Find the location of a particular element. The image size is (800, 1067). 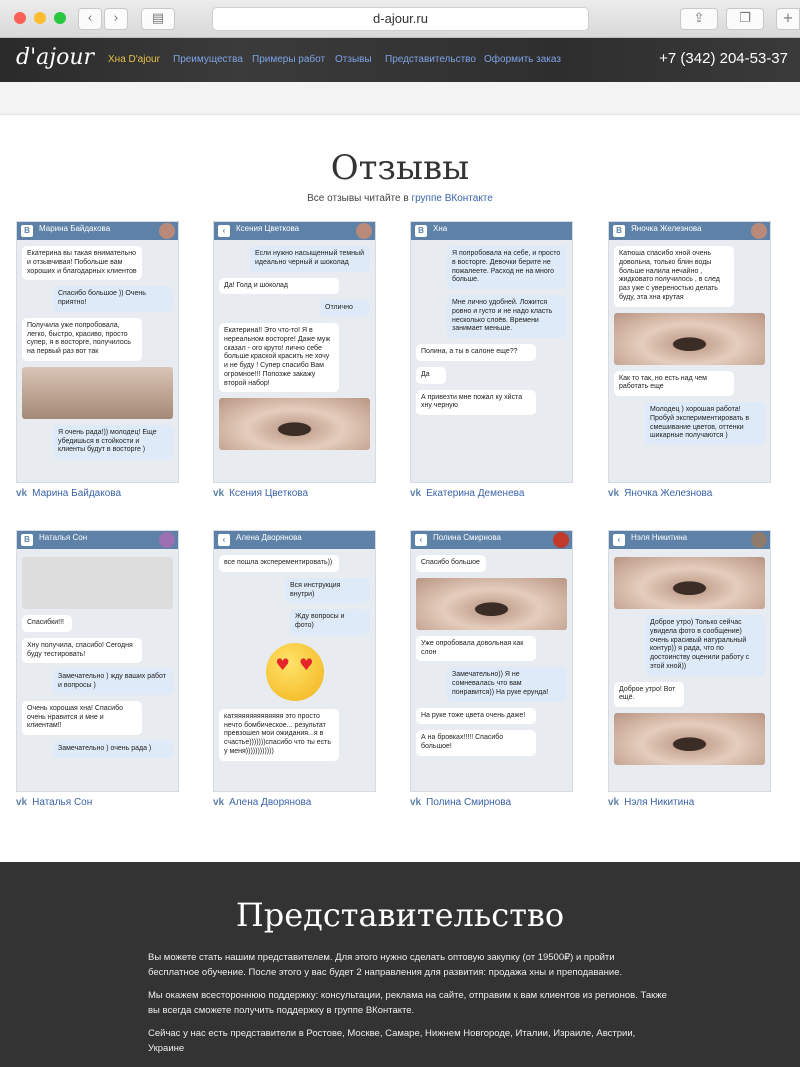

nav-item-advantages: Преимущества is located at coordinates (208, 59).